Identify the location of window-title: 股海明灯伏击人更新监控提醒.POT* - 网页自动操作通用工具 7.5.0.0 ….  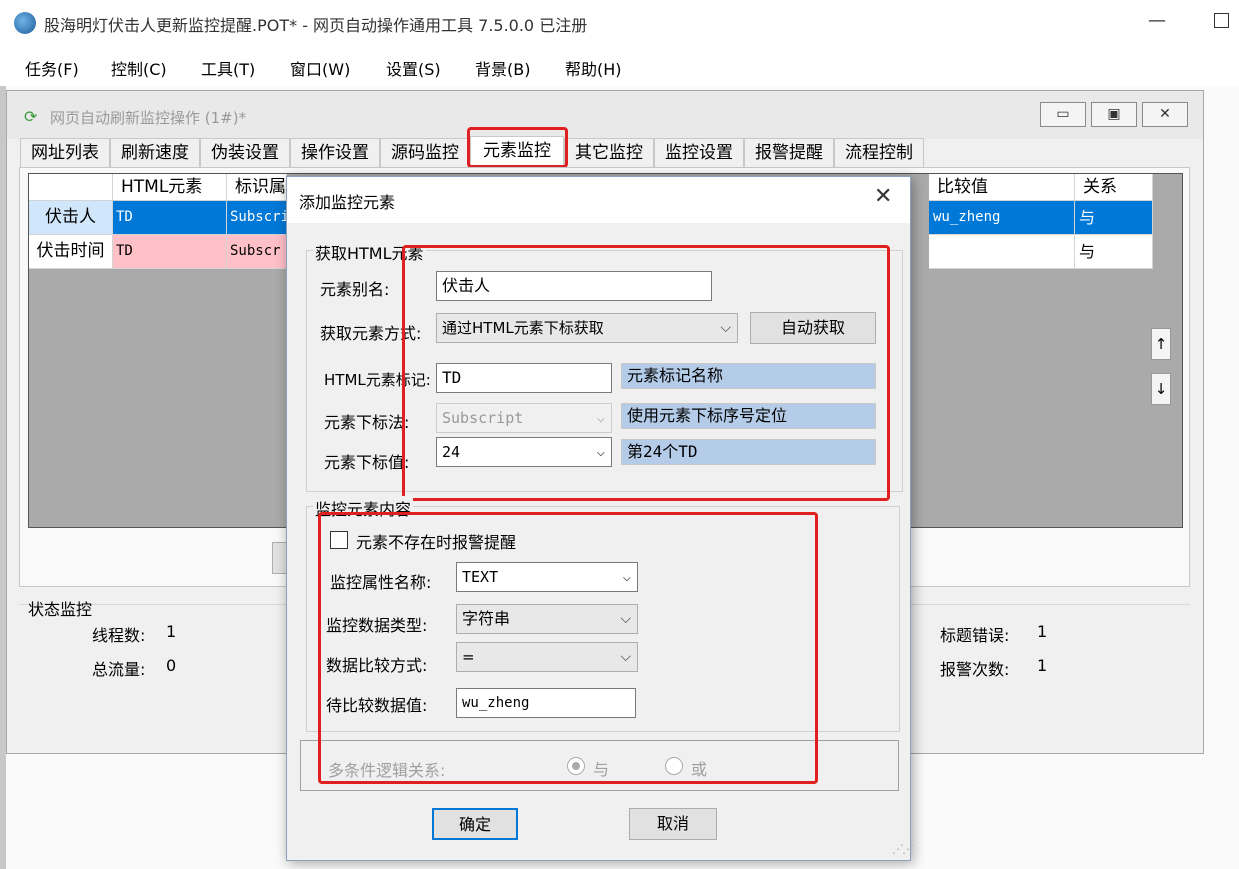
(316, 25).